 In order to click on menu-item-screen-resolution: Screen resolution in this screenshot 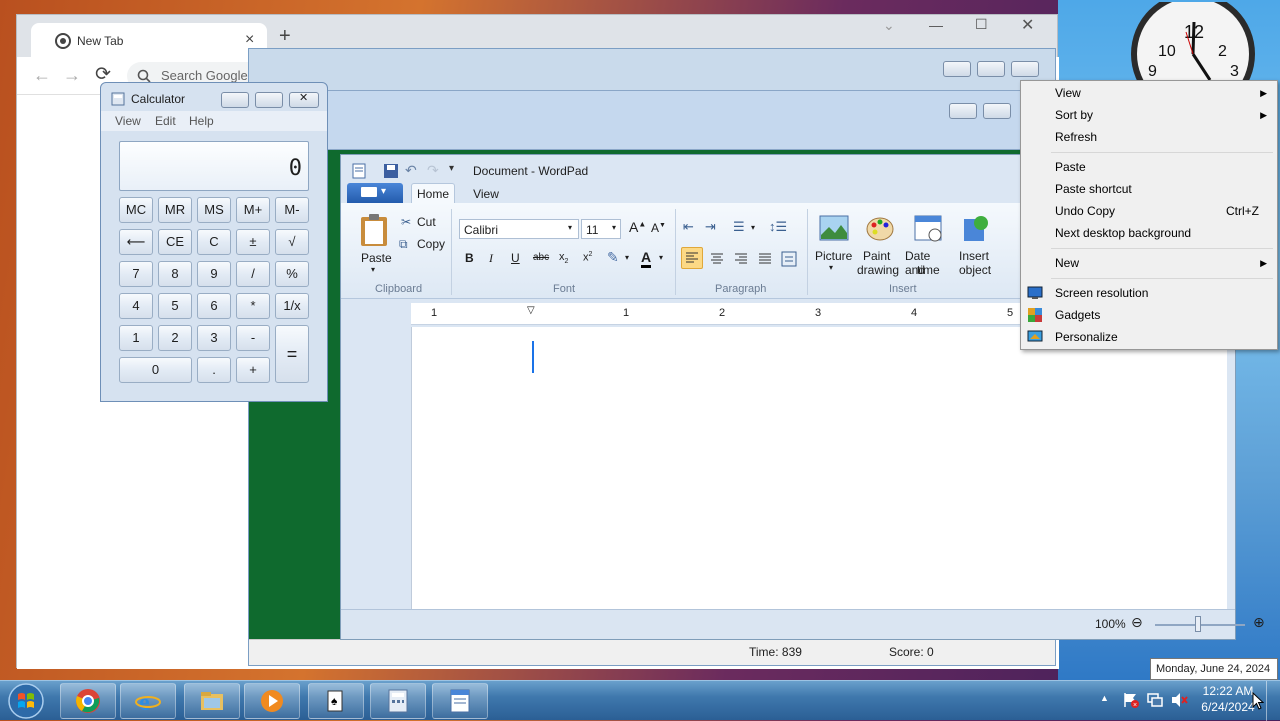, I will do `click(1149, 293)`.